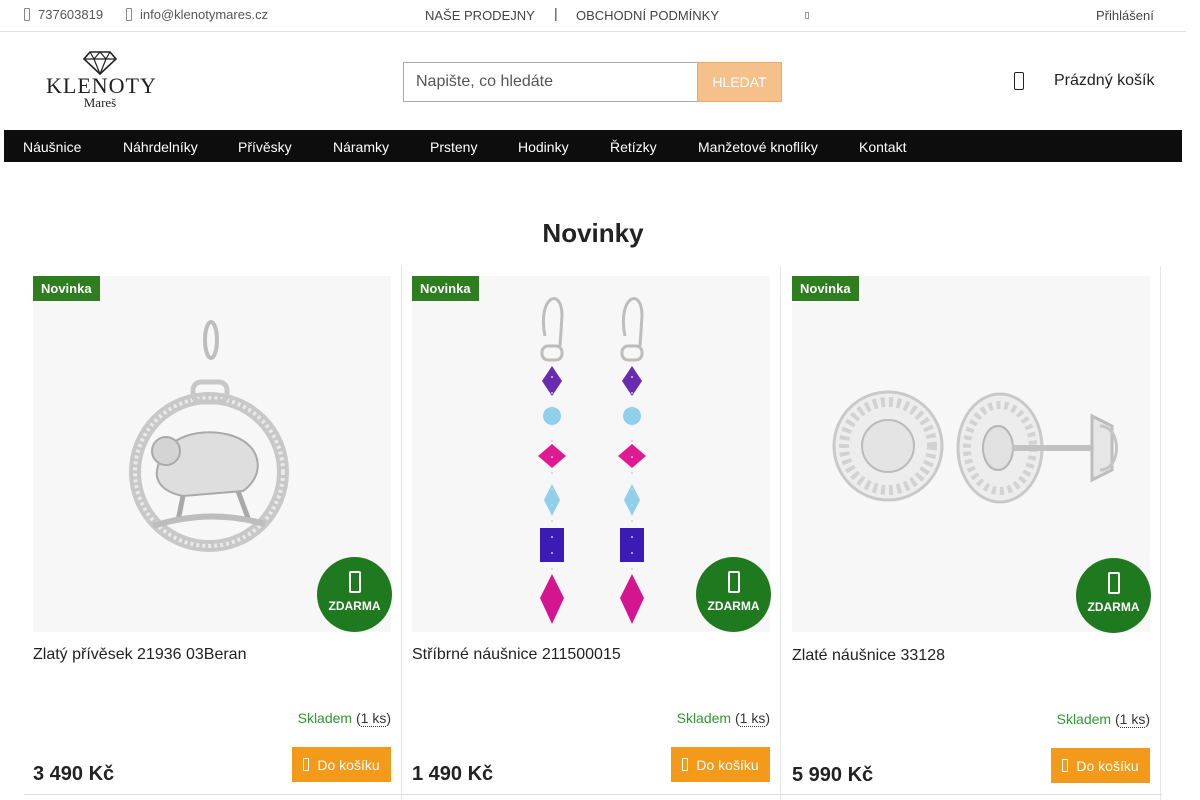  Describe the element at coordinates (1125, 15) in the screenshot. I see `login-link: Přihlášení` at that location.